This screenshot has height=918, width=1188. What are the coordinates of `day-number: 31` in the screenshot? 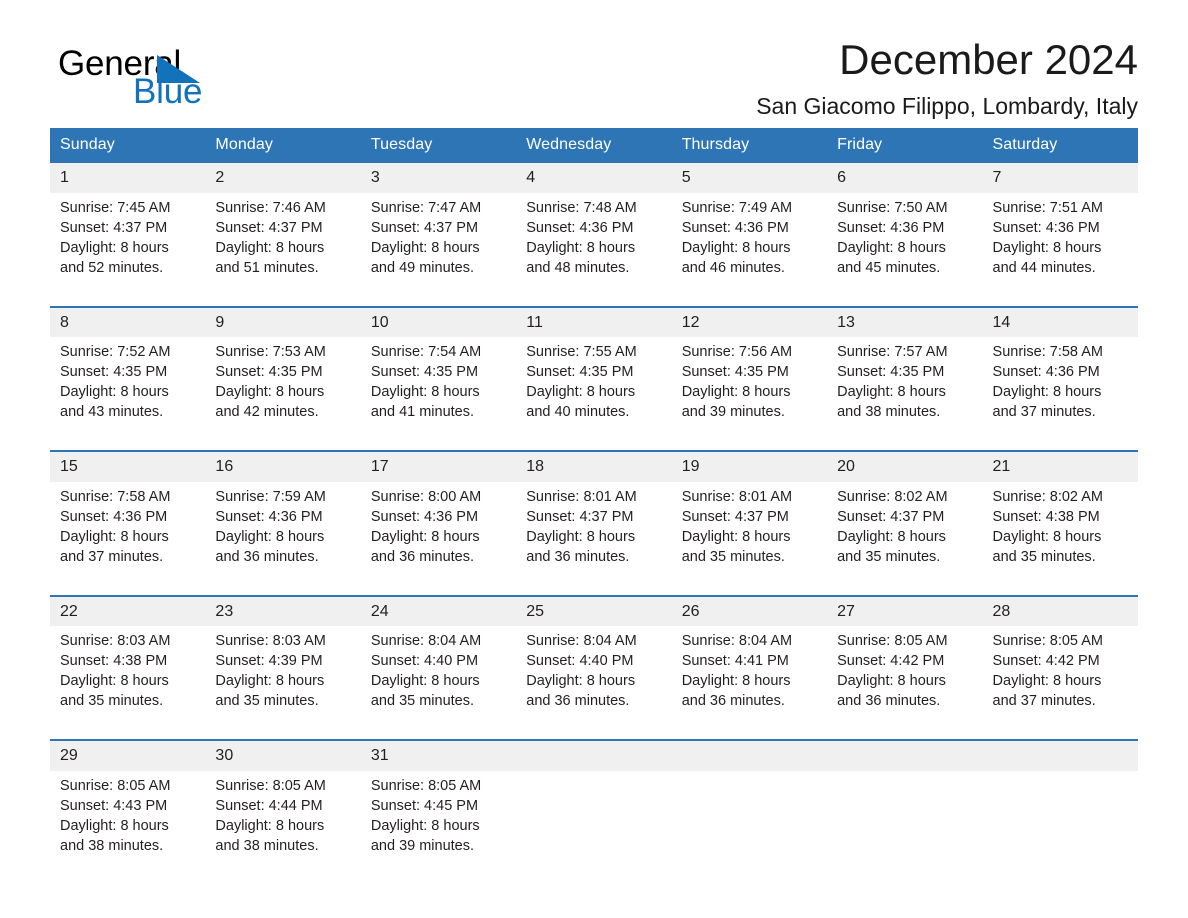 It's located at (438, 755).